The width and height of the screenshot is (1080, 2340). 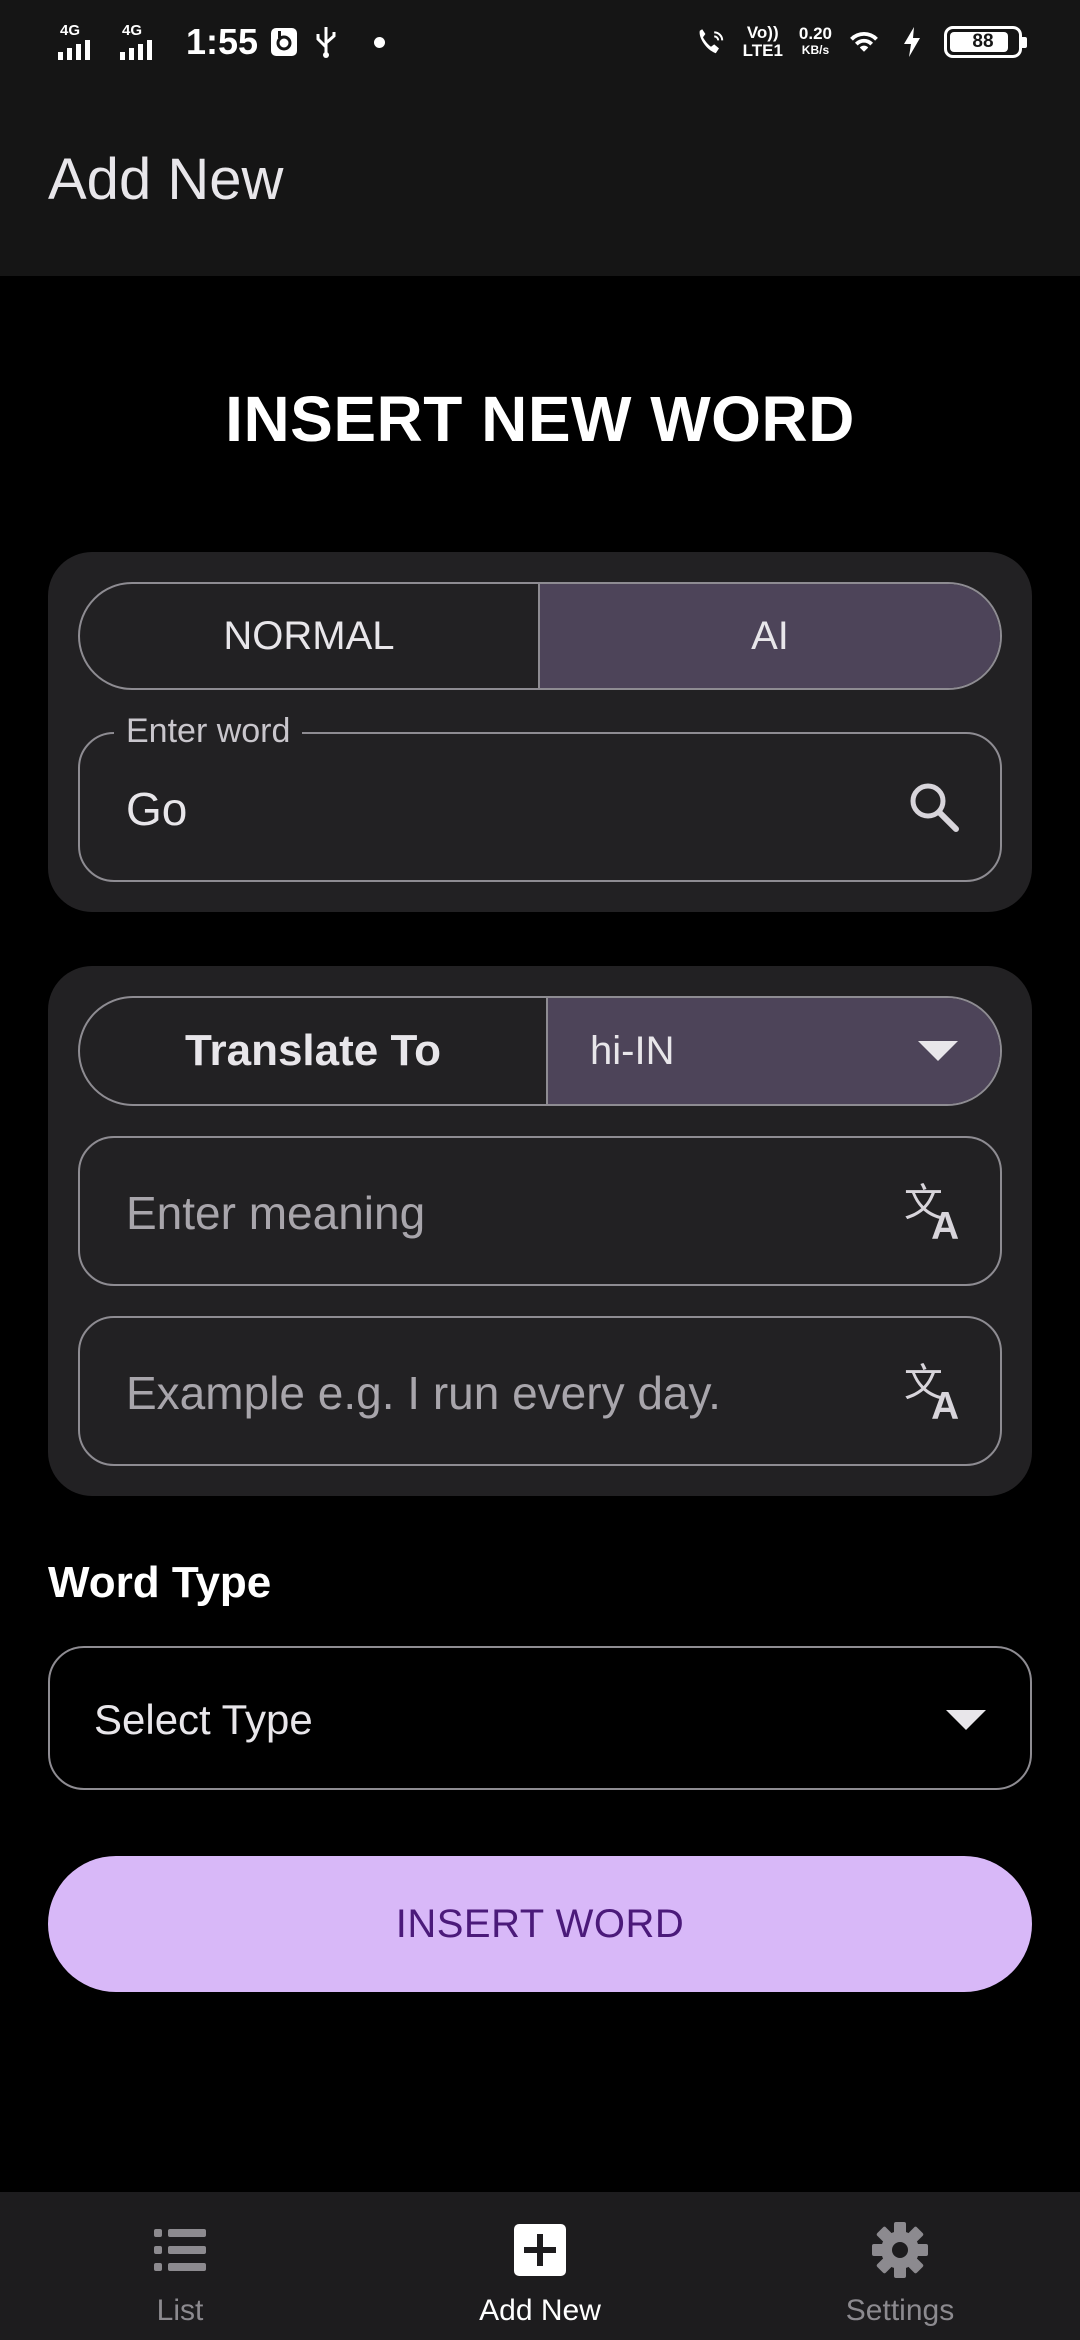 I want to click on example-field: Example e.g. I run every day. 文A, so click(x=540, y=1391).